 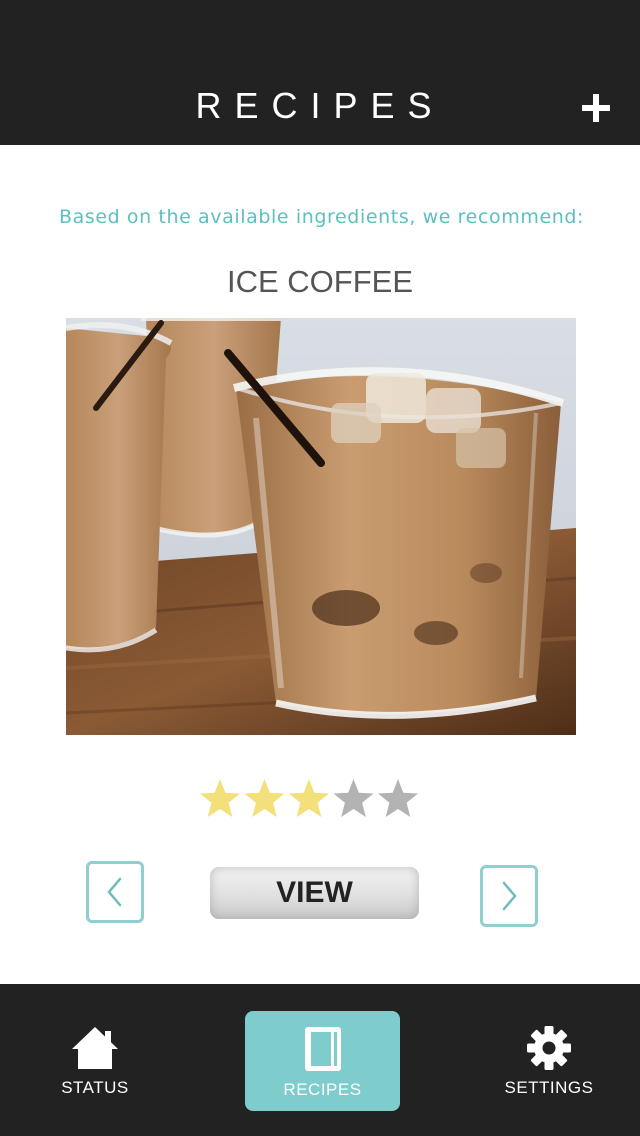 I want to click on page-title: RECIPES, so click(x=320, y=105).